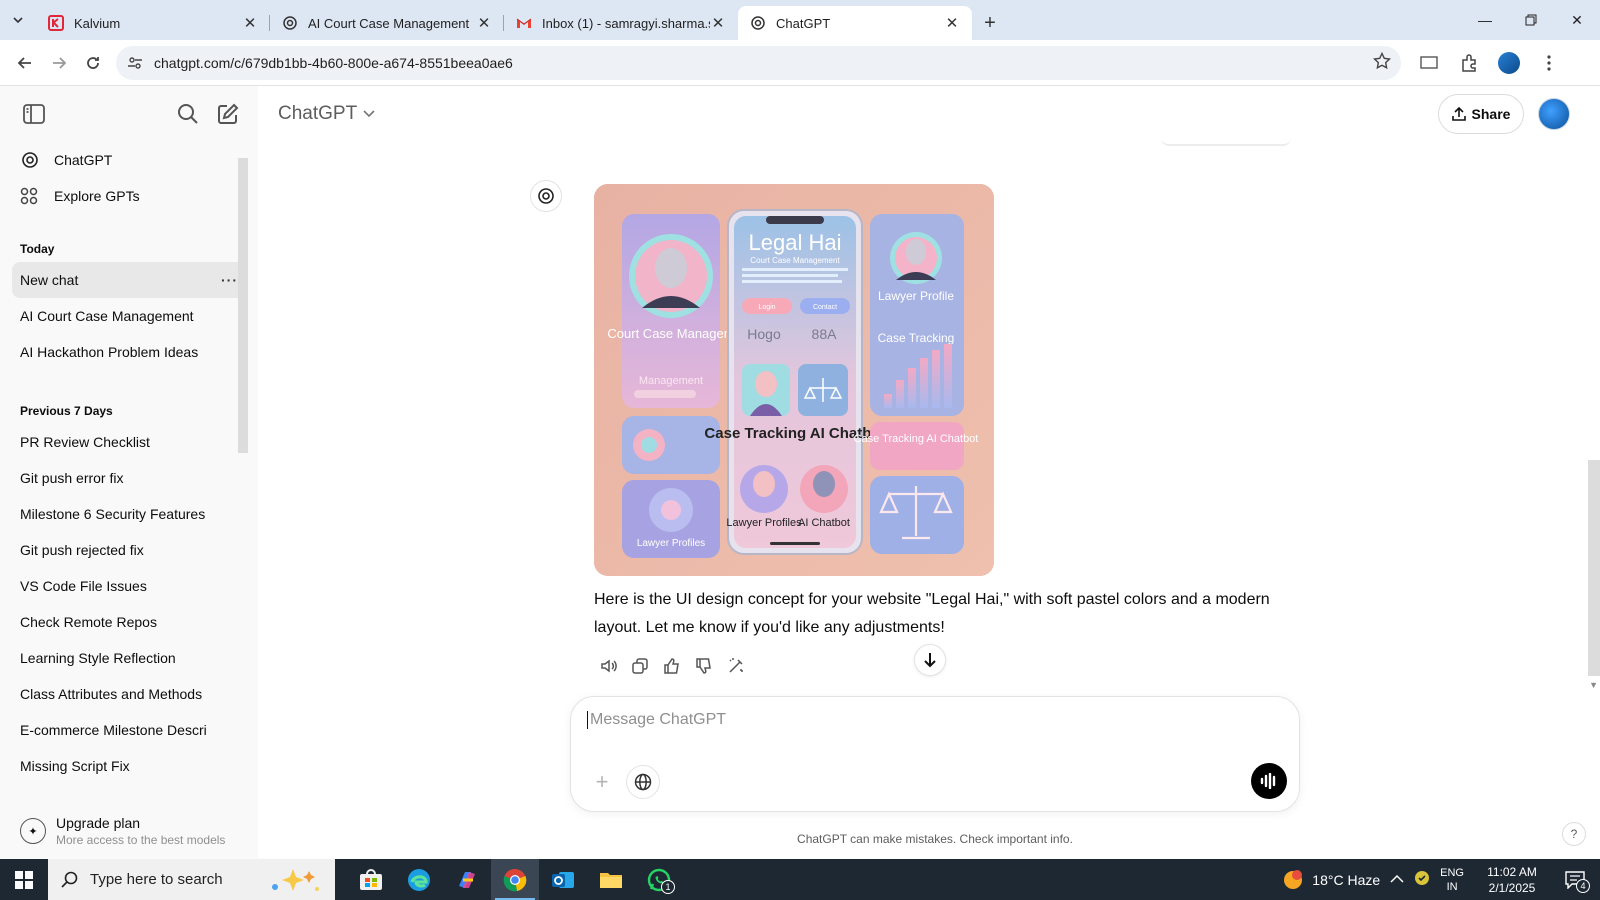  I want to click on taskbar-app-store, so click(371, 879).